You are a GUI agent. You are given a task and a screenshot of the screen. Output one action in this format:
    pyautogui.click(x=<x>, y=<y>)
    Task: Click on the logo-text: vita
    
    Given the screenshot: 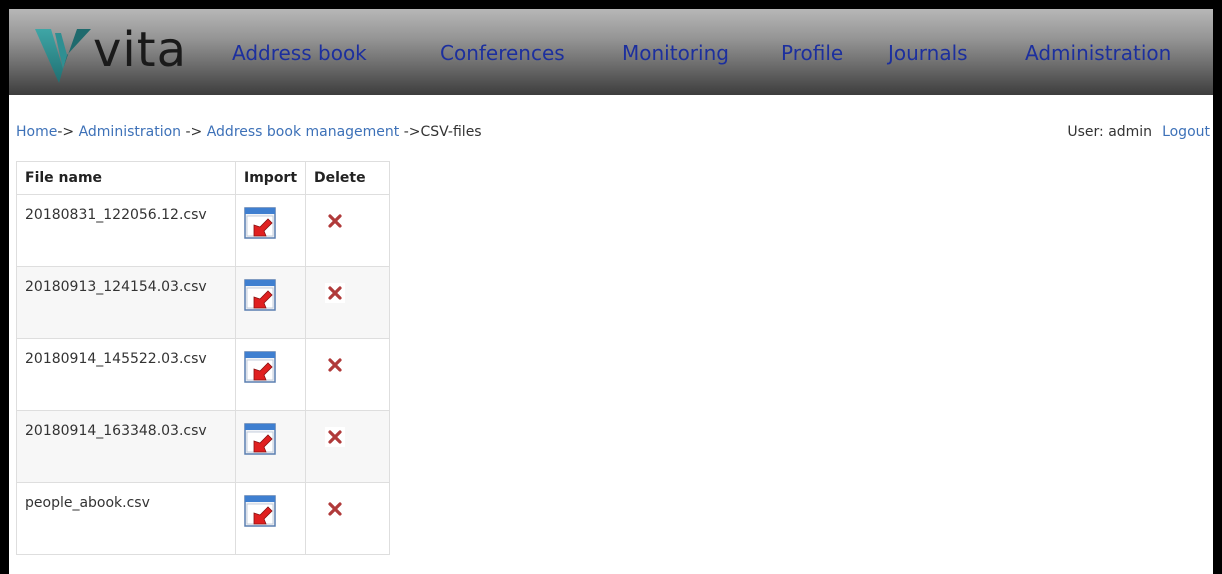 What is the action you would take?
    pyautogui.click(x=140, y=50)
    